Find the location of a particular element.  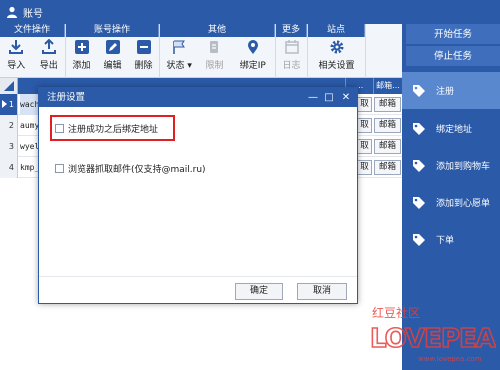

dialog-title-bar: 注册设置 — □ ✕ is located at coordinates (198, 97).